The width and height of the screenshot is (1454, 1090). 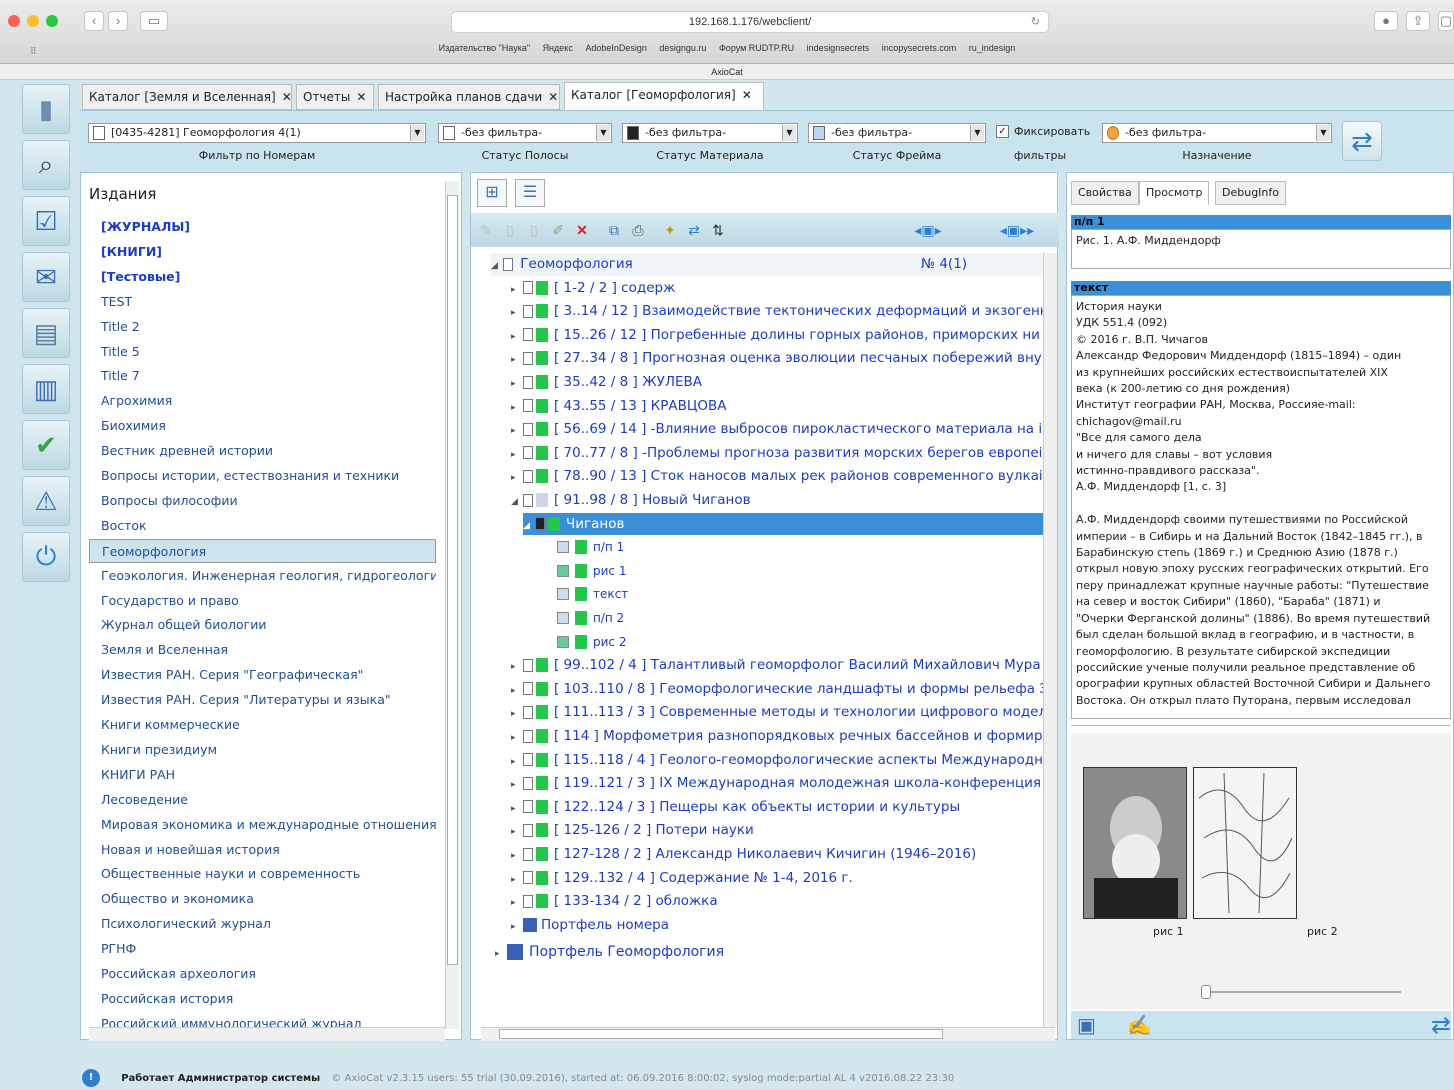 I want to click on publication-item: КНИГИ РАН, so click(x=262, y=775).